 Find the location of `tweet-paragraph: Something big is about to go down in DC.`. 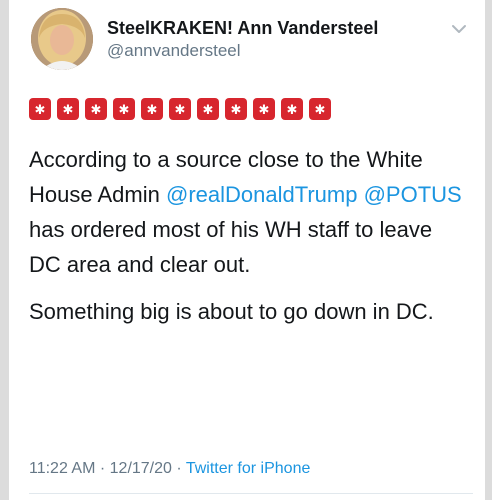

tweet-paragraph: Something big is about to go down in DC. is located at coordinates (231, 311).